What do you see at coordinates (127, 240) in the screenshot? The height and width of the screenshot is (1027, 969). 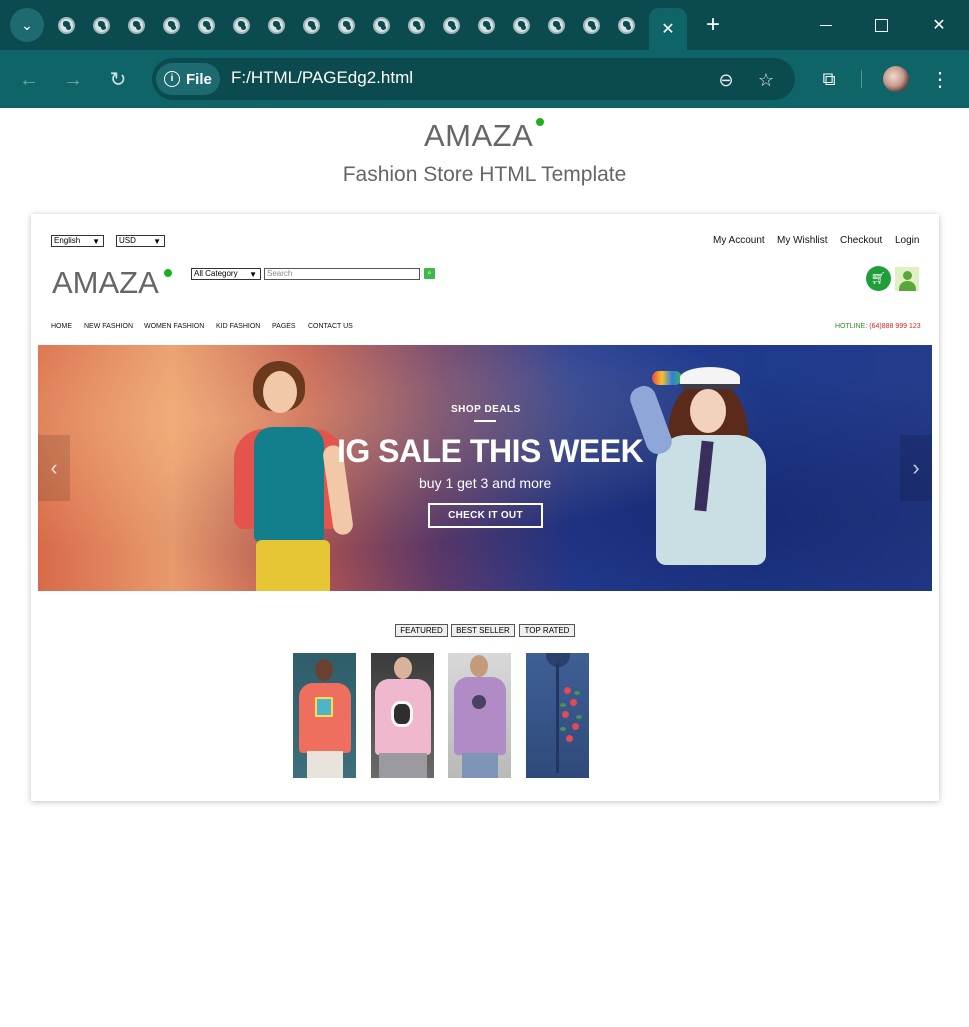 I see `currency-value: USD` at bounding box center [127, 240].